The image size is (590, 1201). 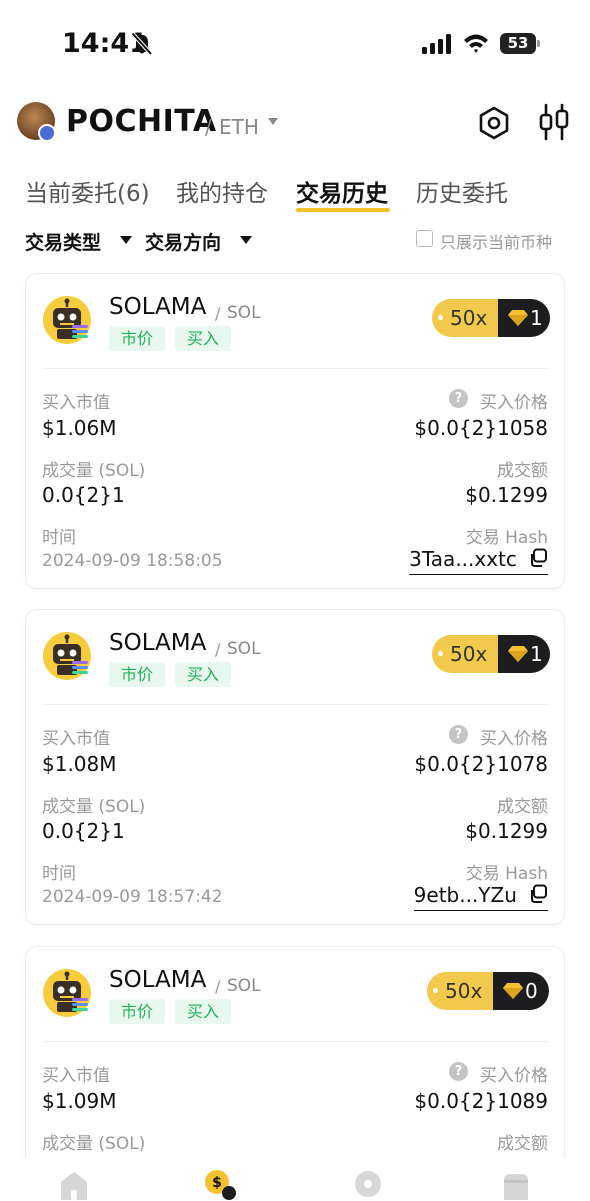 I want to click on bottom-nav: $, so click(x=295, y=1179).